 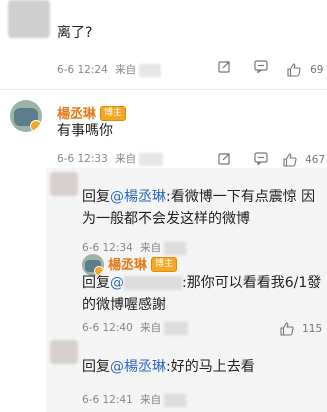 I want to click on reply-text: 回复@楊丞琳:看微博一下有点震惊 因为一般都不会发这样的微博, so click(x=202, y=208).